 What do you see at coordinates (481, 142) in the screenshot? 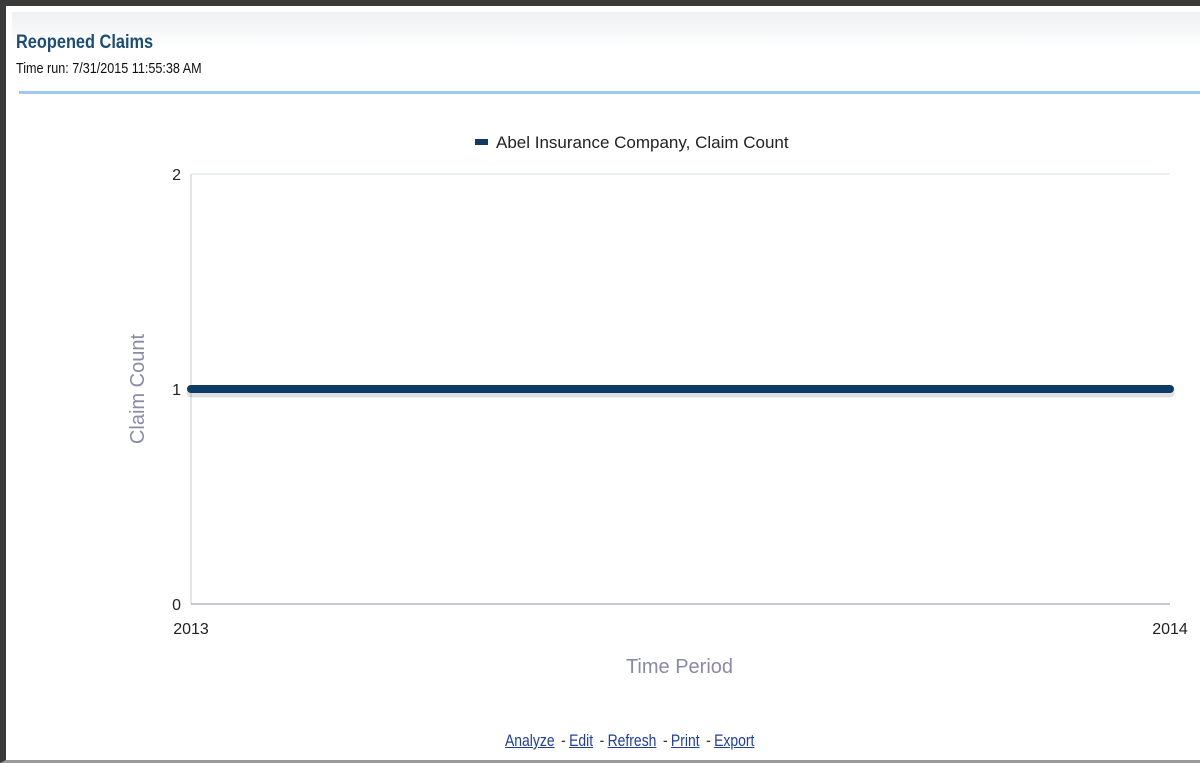
I see `legend-swatch` at bounding box center [481, 142].